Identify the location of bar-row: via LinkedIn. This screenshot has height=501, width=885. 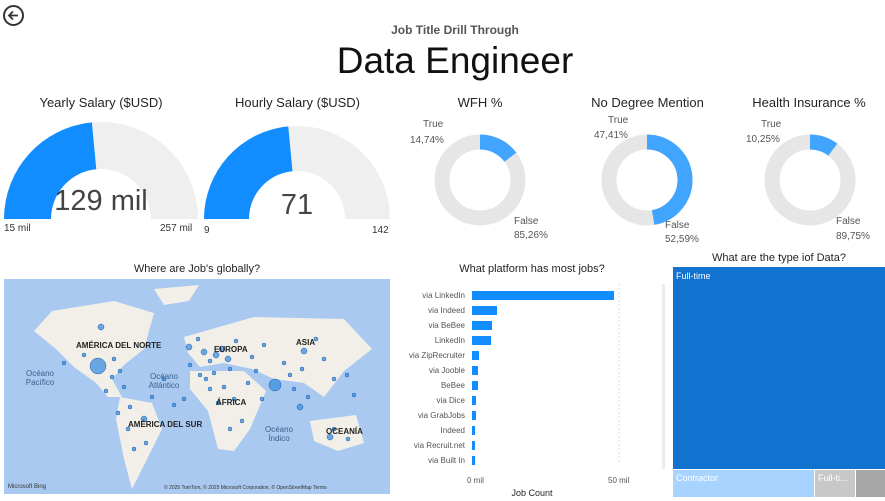
(522, 295).